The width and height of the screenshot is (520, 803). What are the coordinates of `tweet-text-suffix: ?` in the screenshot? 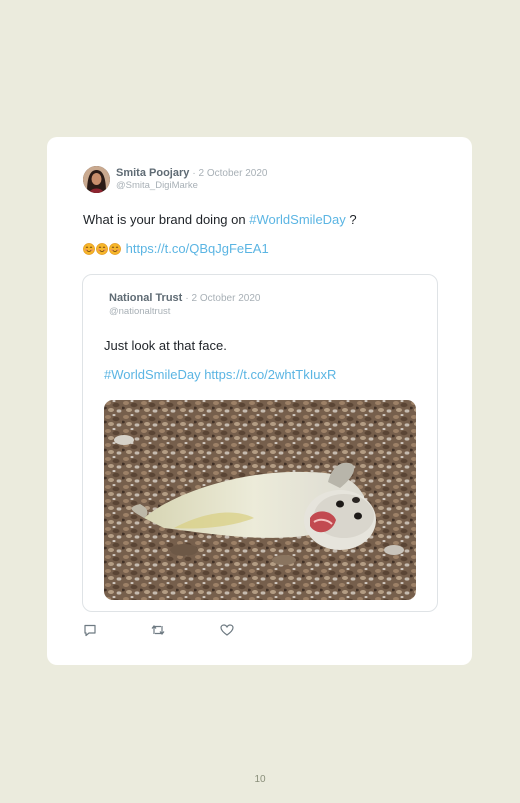 It's located at (351, 219).